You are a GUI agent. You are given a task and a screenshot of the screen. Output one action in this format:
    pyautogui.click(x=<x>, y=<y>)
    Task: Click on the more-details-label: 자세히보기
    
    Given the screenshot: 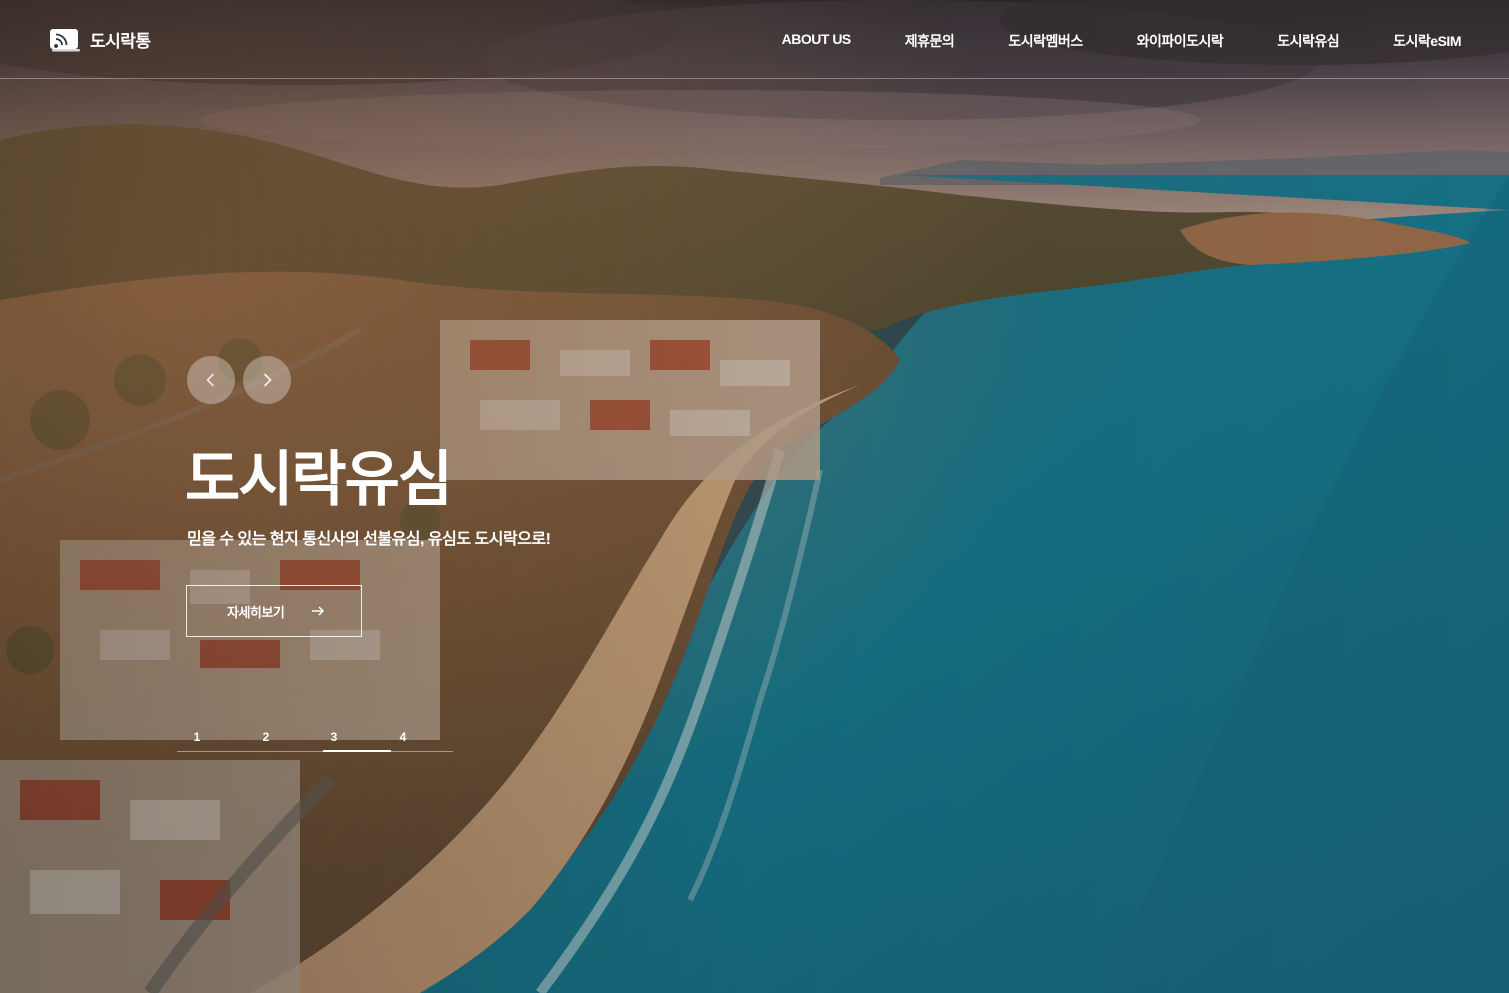 What is the action you would take?
    pyautogui.click(x=256, y=612)
    